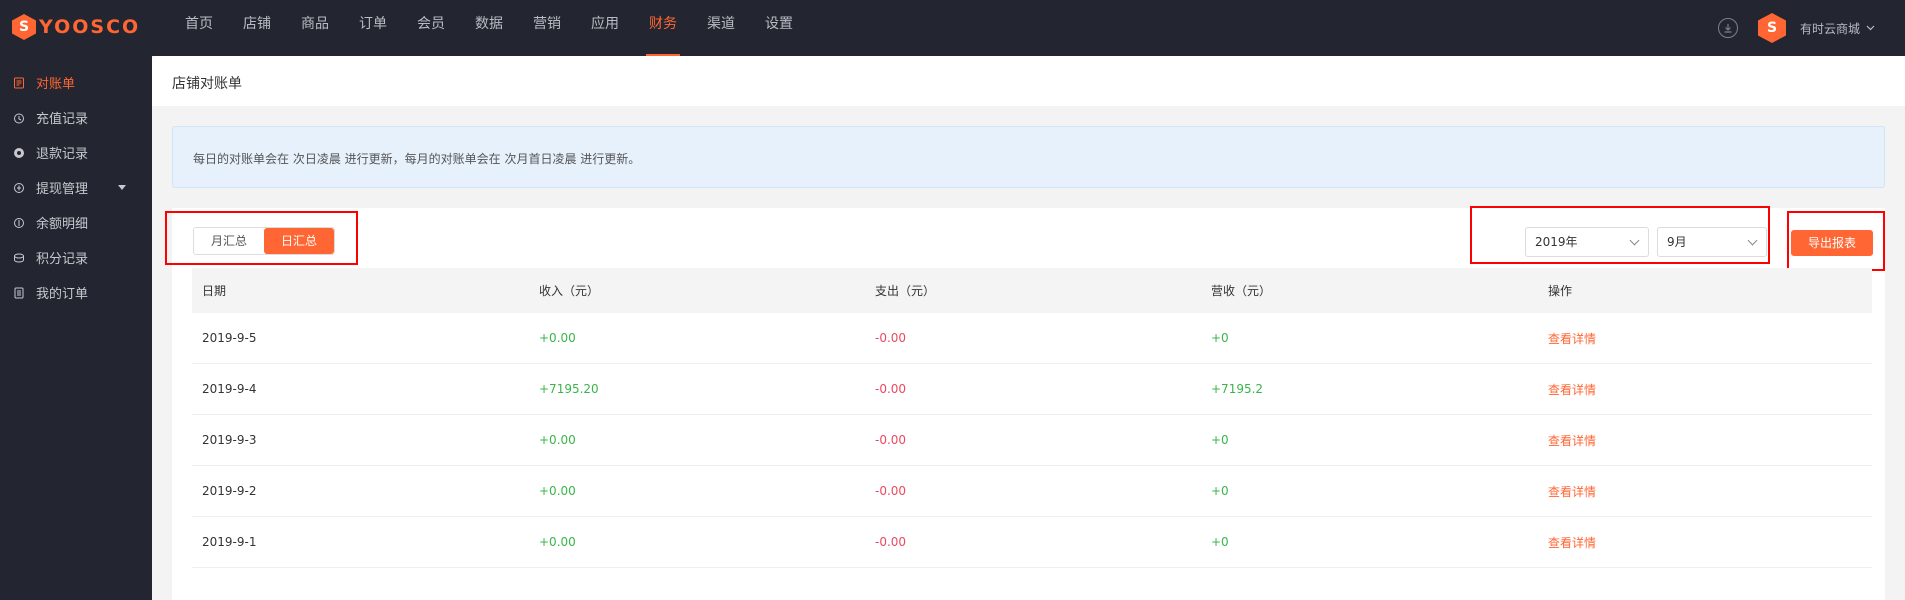 This screenshot has width=1905, height=600. Describe the element at coordinates (1712, 242) in the screenshot. I see `month-select: 9月` at that location.